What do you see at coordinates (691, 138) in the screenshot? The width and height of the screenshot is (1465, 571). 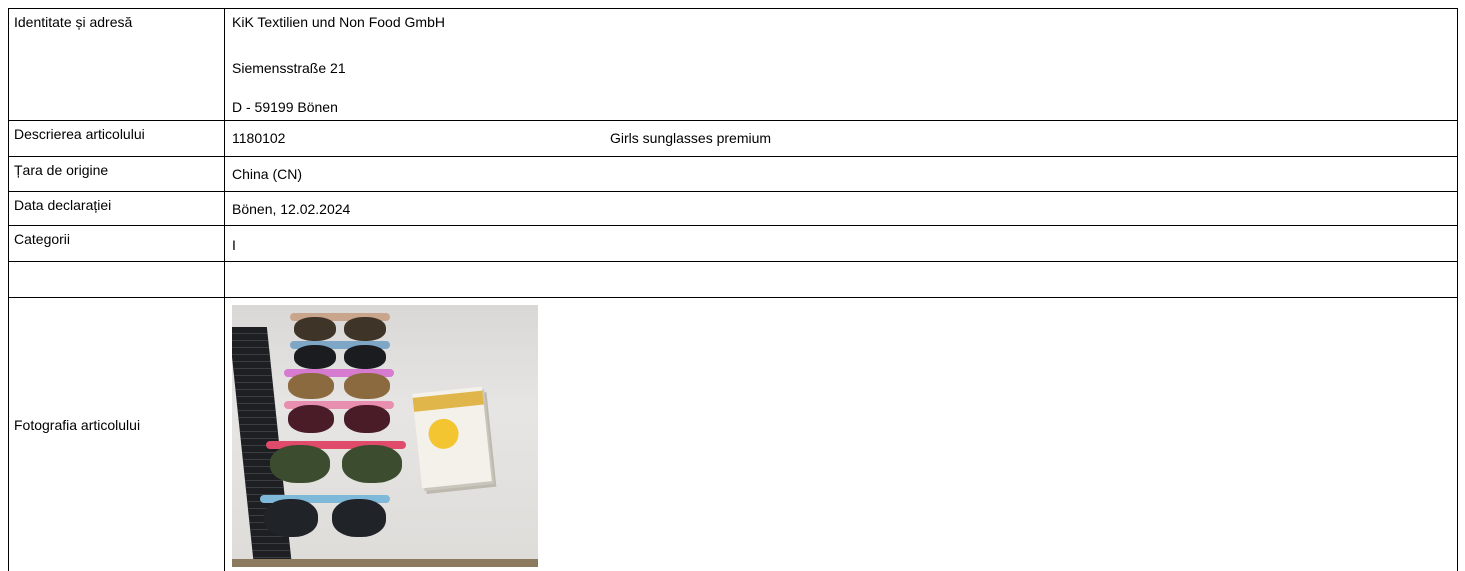 I see `article-name: Girls sunglasses premium` at bounding box center [691, 138].